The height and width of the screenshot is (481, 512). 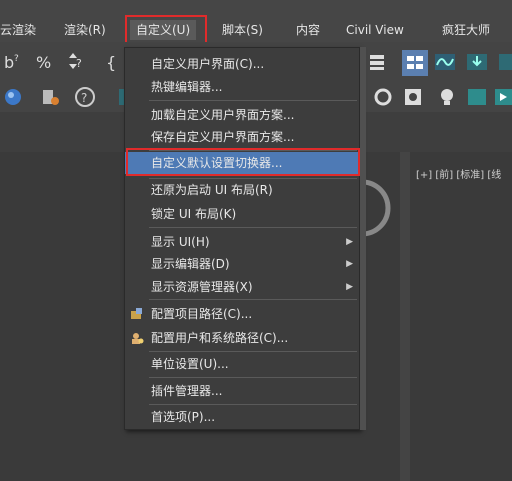 I want to click on user-path-icon, so click(x=138, y=338).